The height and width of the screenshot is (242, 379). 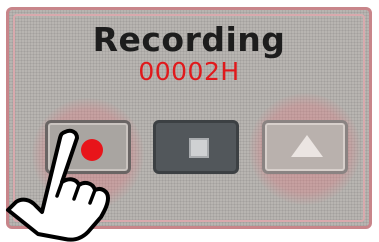 I want to click on eject-triangle-icon, so click(x=307, y=146).